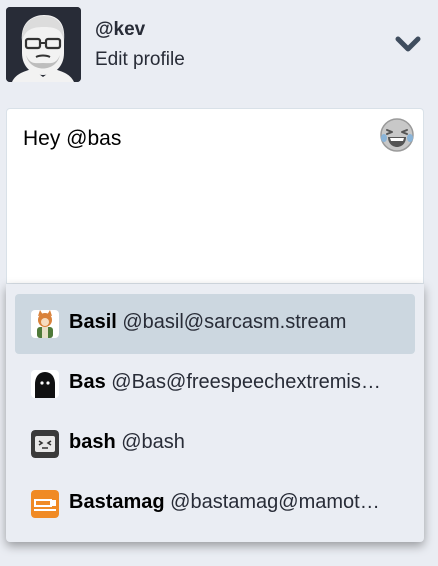  I want to click on edit-profile-link: Edit profile, so click(140, 60).